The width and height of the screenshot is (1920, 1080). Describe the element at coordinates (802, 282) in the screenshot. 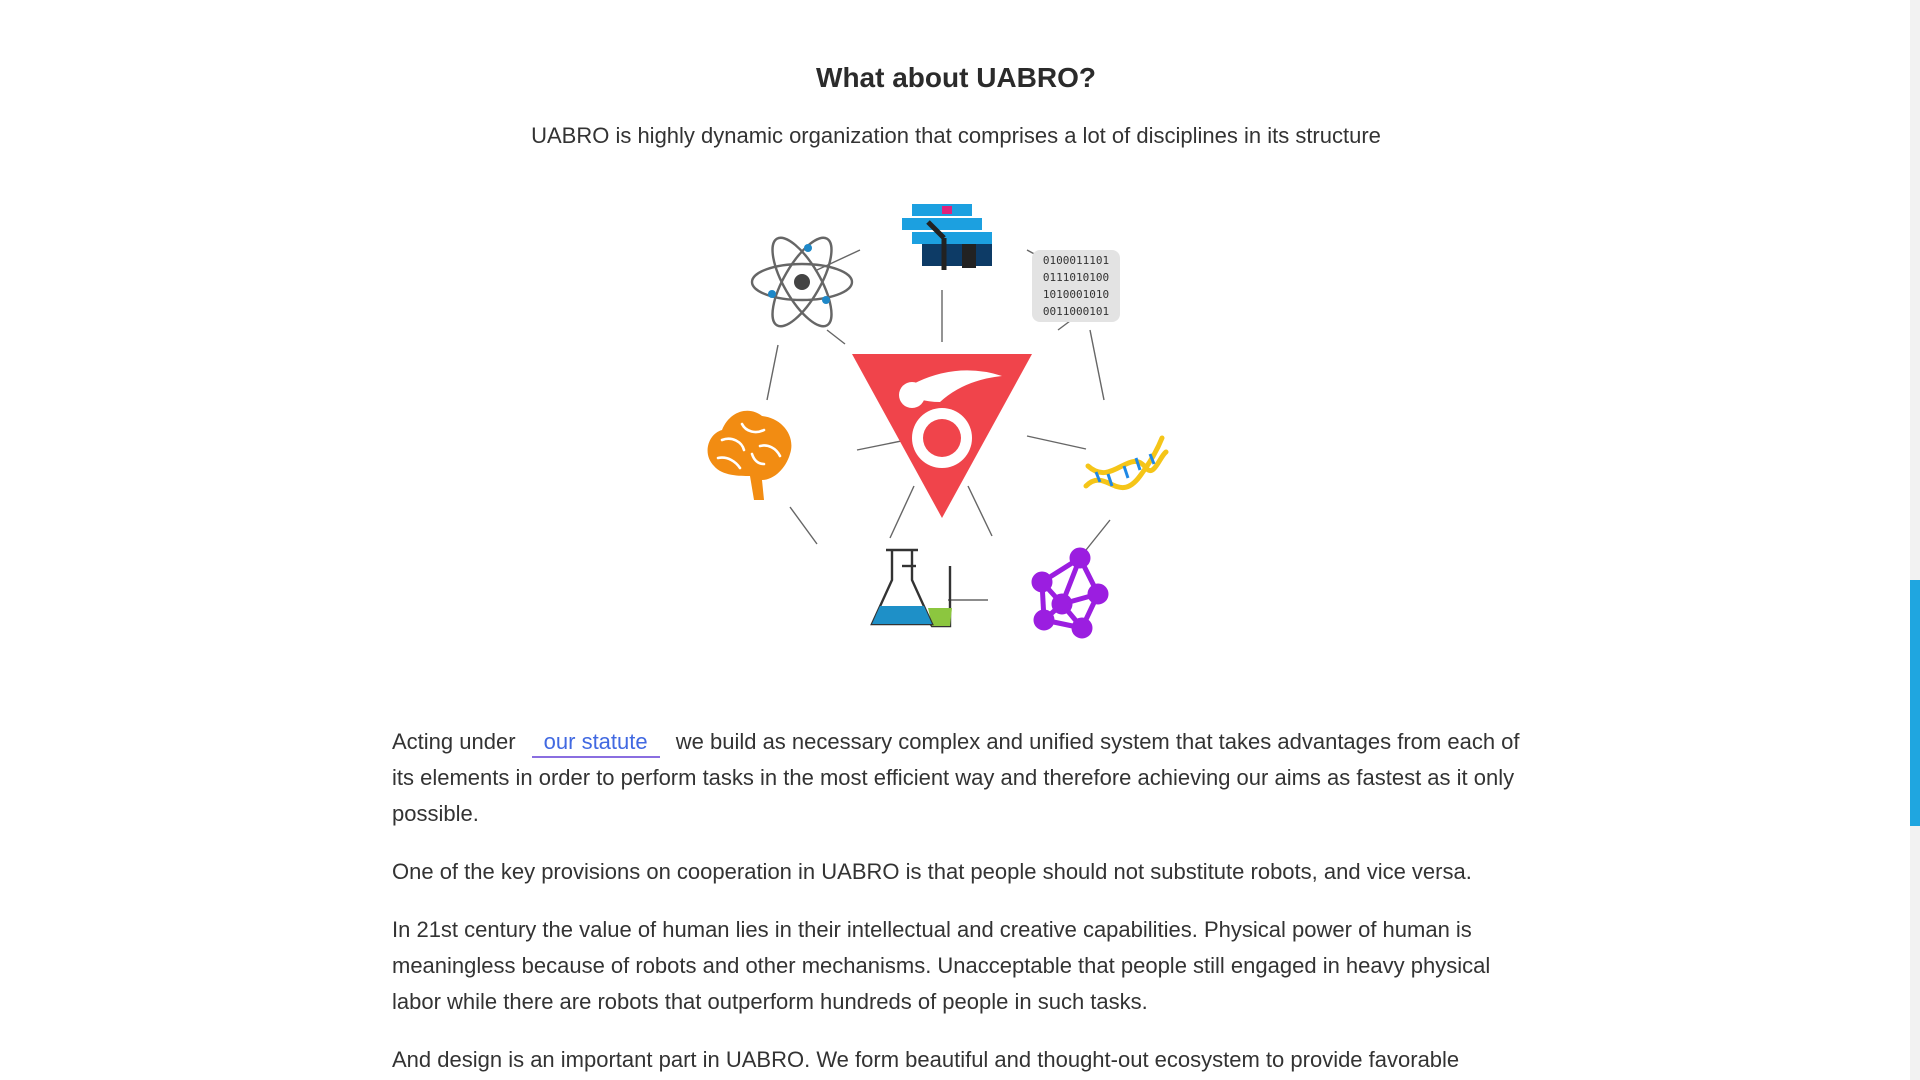

I see `atom-icon` at that location.